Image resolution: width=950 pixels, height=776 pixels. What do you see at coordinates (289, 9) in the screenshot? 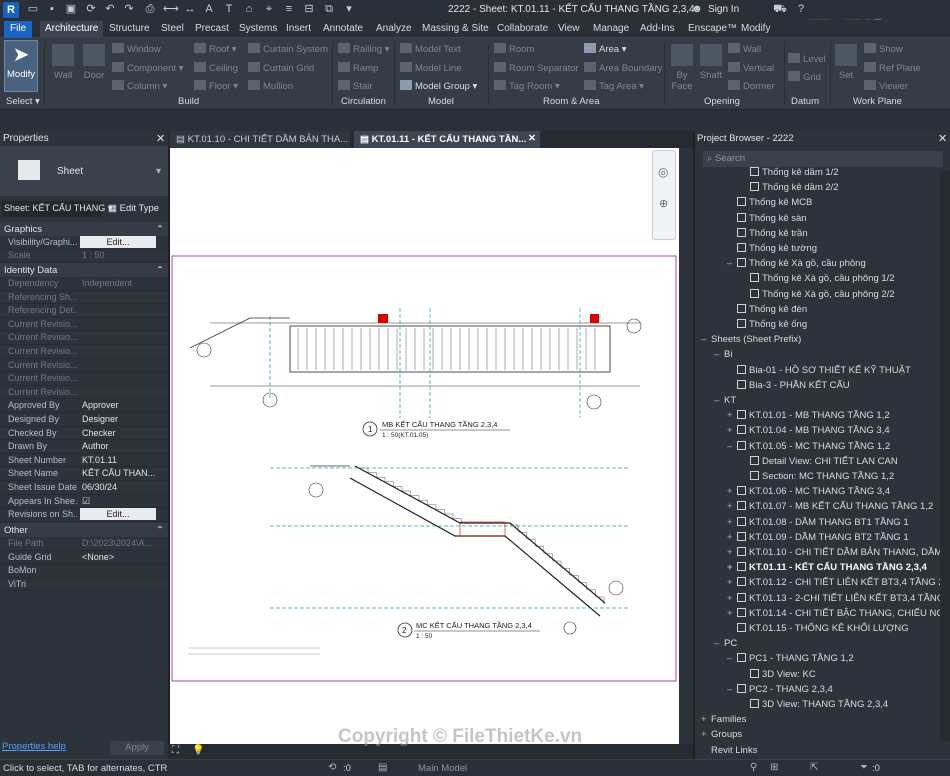
I see `thin-lines-icon: ≡` at bounding box center [289, 9].